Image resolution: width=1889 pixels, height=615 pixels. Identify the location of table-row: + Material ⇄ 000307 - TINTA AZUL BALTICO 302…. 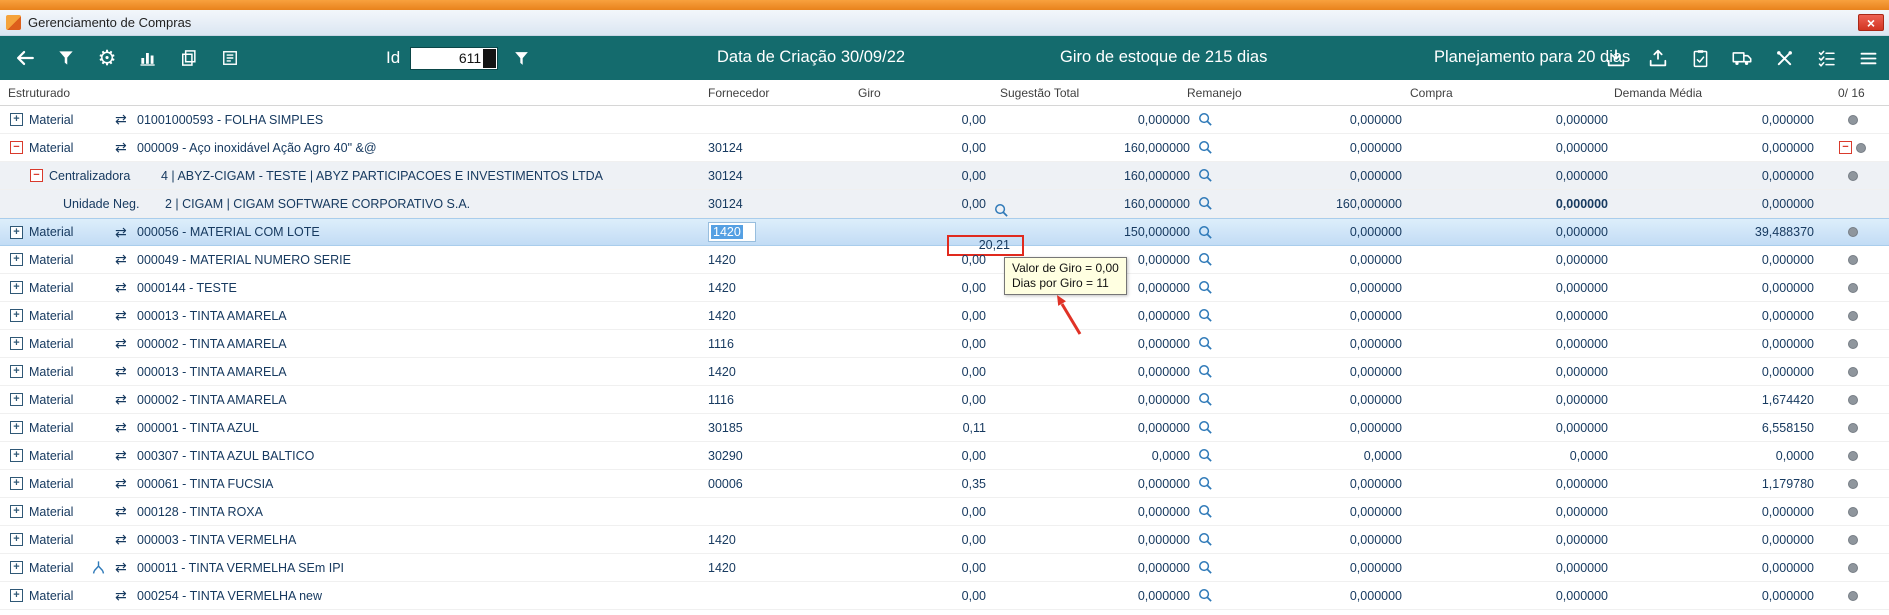
(944, 456).